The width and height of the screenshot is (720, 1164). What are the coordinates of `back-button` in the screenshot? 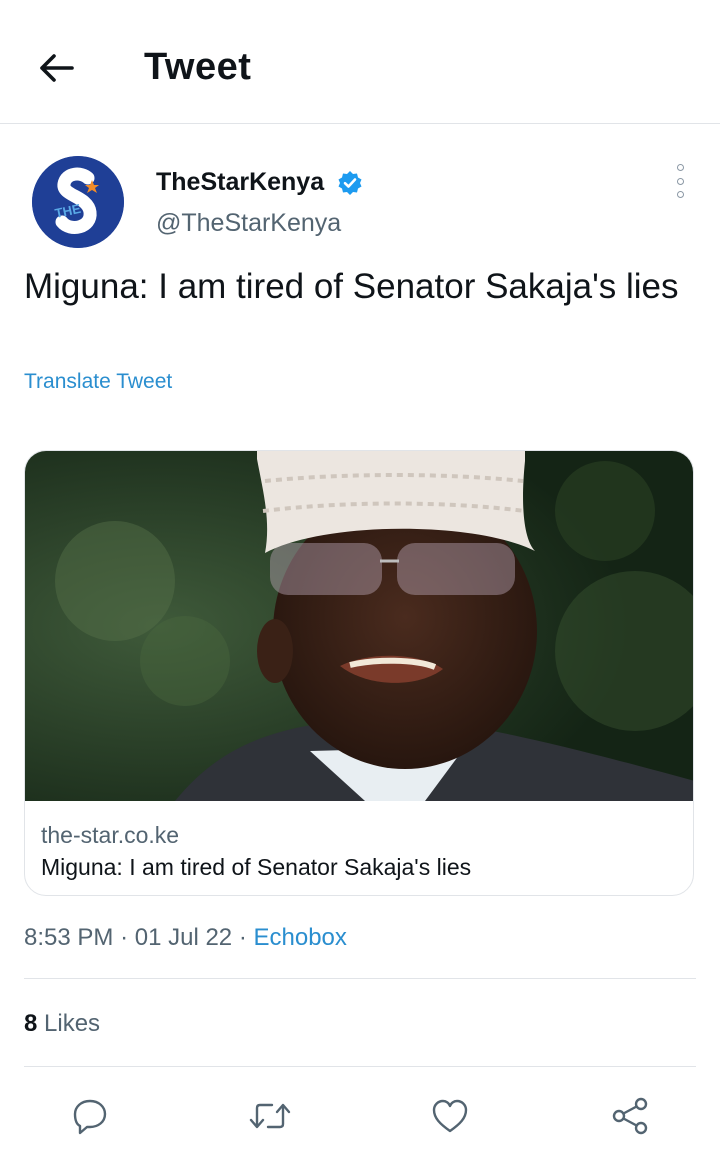 It's located at (56, 68).